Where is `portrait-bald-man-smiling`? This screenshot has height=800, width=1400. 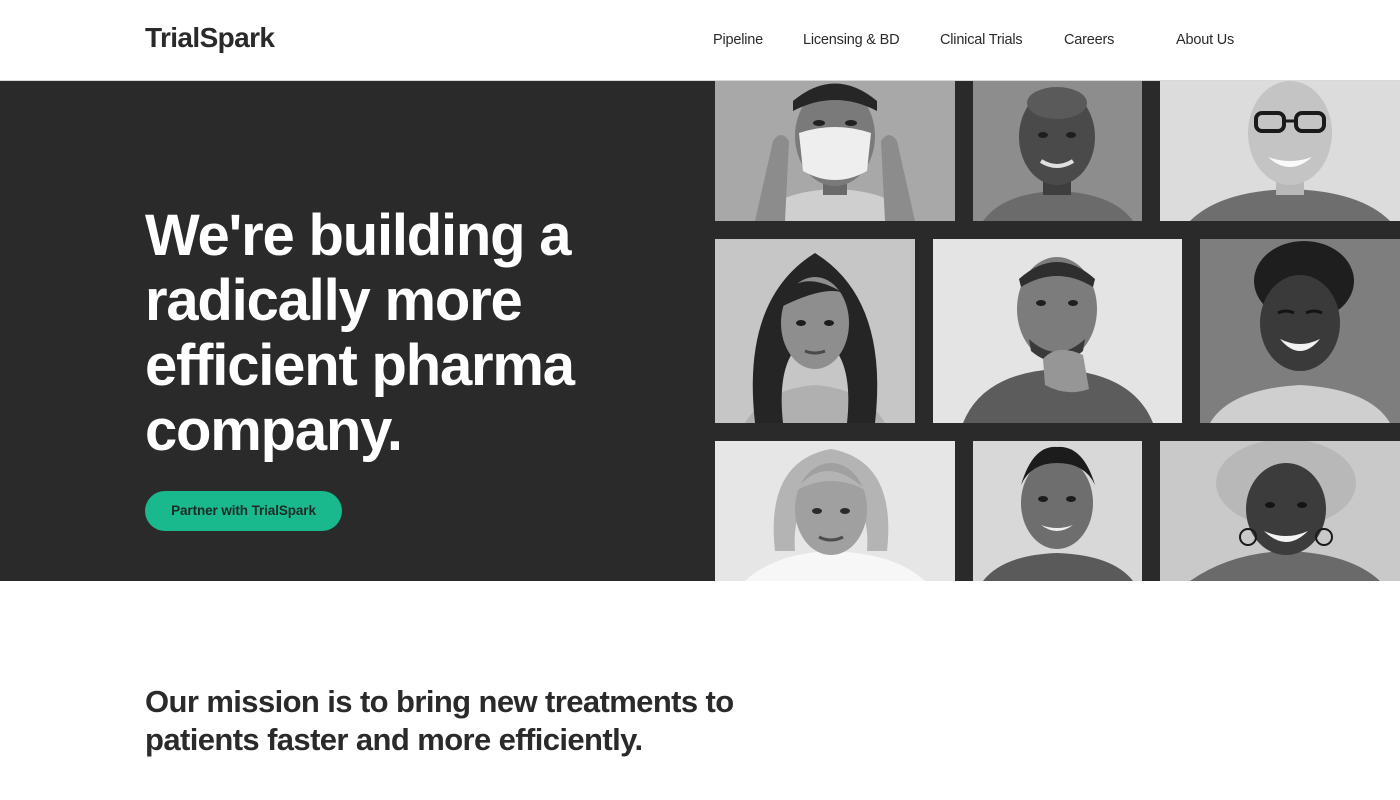
portrait-bald-man-smiling is located at coordinates (1057, 151).